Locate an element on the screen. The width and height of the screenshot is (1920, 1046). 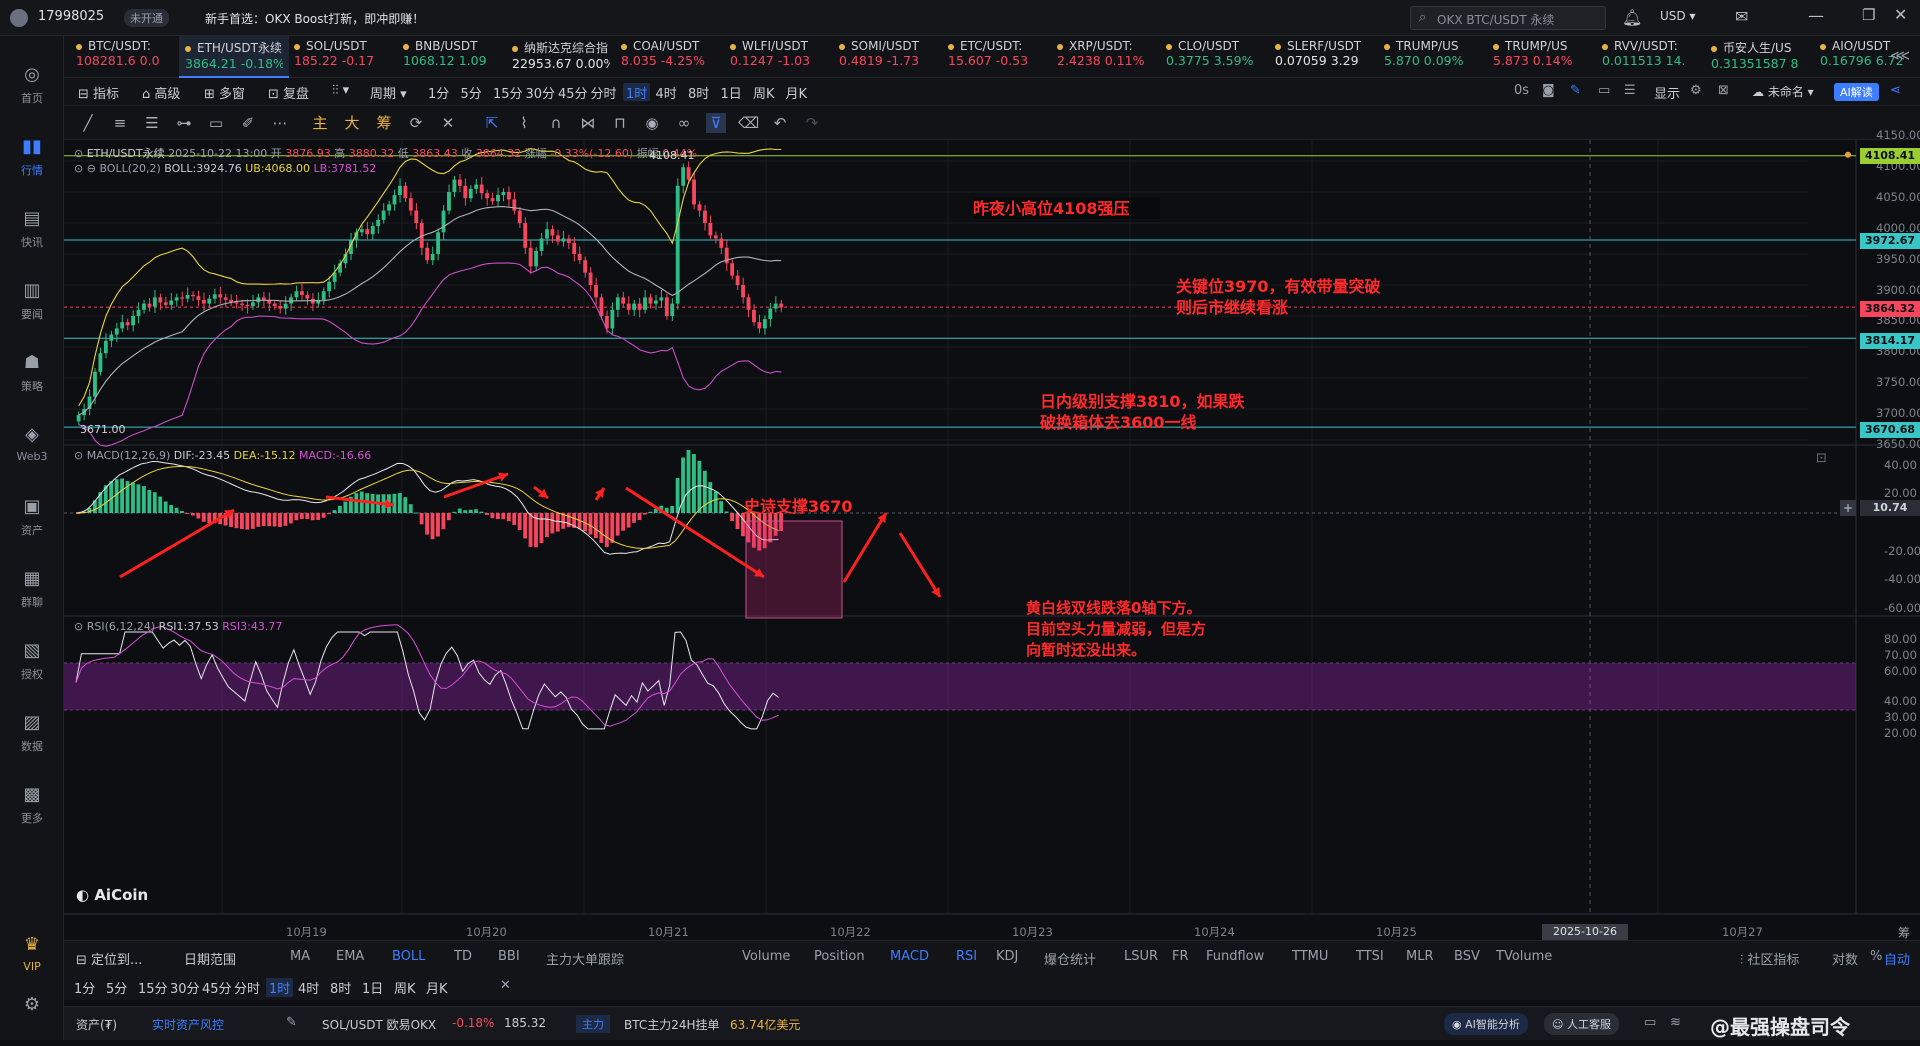
main-force-button: 主 is located at coordinates (320, 123).